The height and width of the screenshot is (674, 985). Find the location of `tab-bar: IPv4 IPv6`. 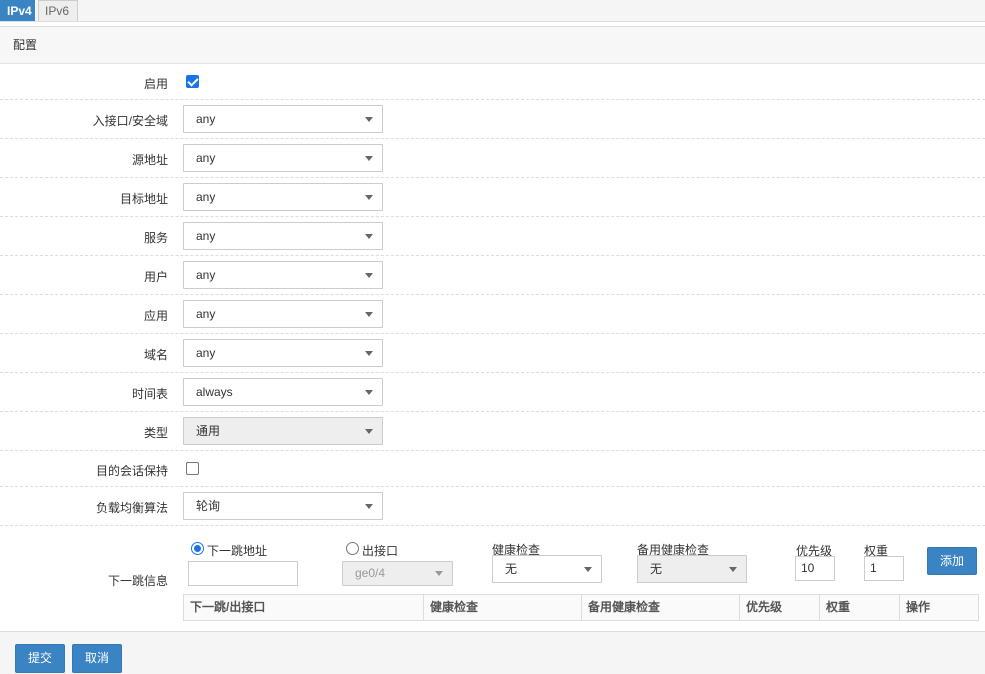

tab-bar: IPv4 IPv6 is located at coordinates (492, 11).